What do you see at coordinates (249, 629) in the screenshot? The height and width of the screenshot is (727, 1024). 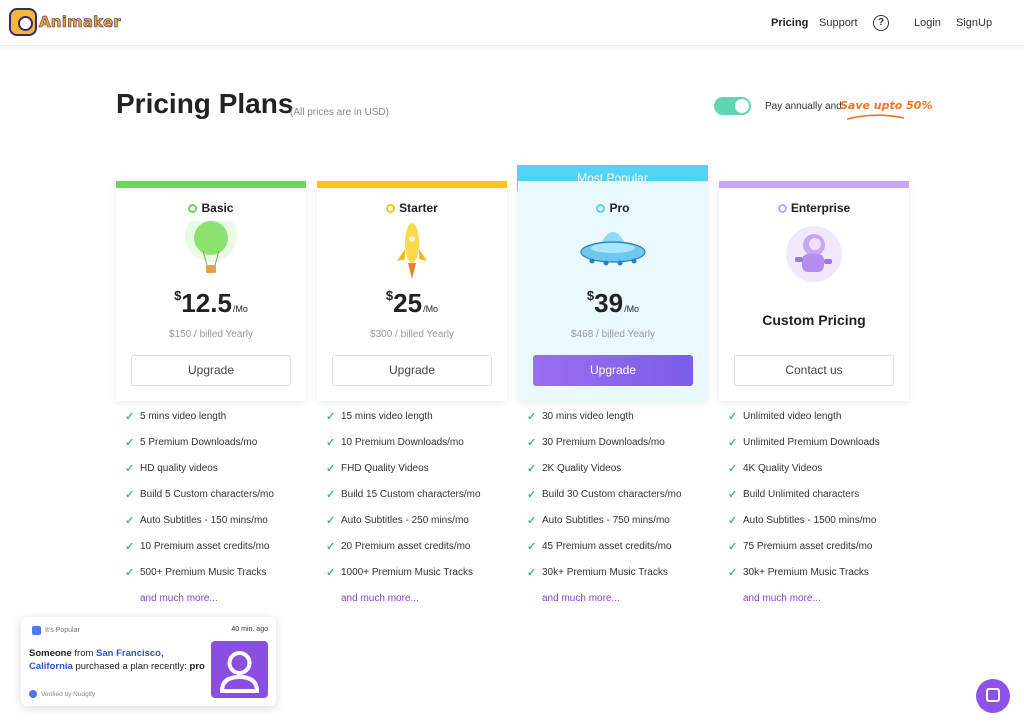 I see `toast-time: 40 min. ago` at bounding box center [249, 629].